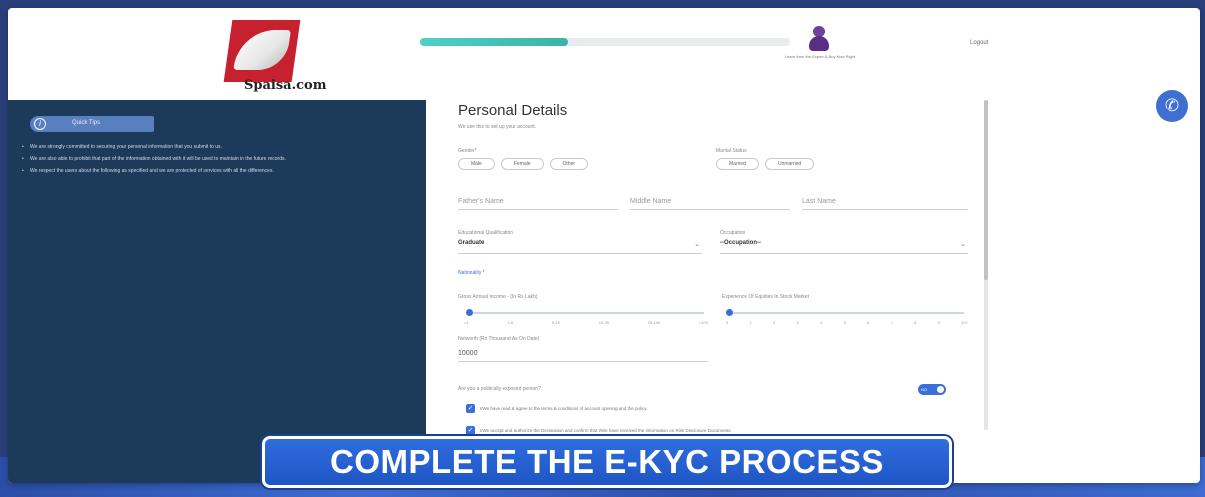  Describe the element at coordinates (476, 164) in the screenshot. I see `gender-option-male: Male` at that location.